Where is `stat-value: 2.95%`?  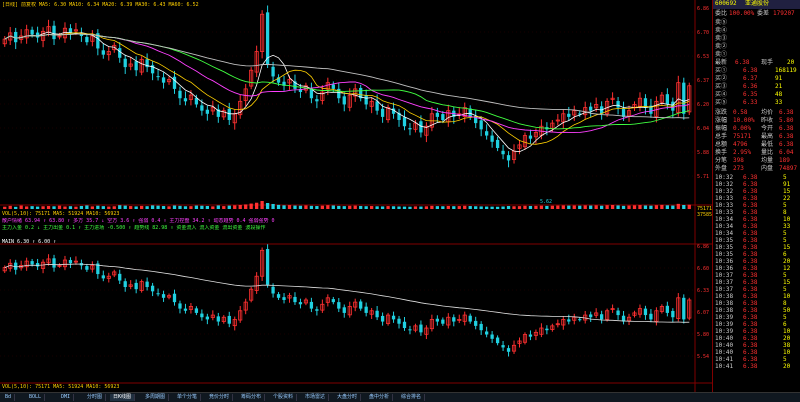 stat-value: 2.95% is located at coordinates (742, 152).